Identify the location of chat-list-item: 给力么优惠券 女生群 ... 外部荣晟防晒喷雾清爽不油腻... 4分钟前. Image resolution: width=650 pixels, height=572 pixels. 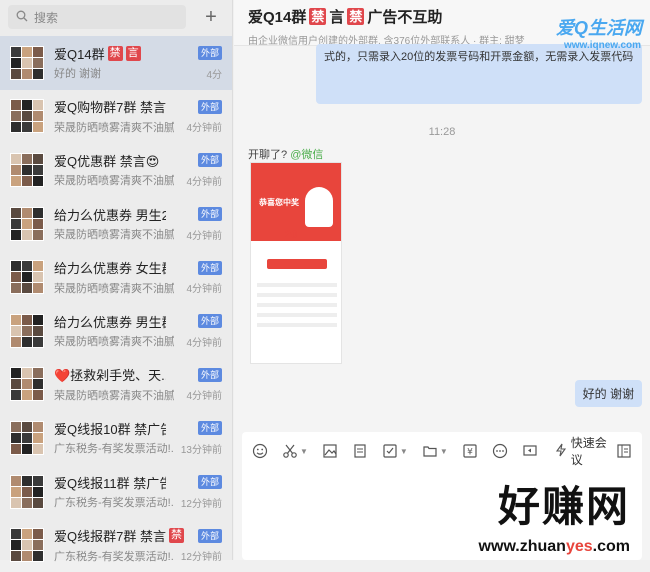
(116, 277).